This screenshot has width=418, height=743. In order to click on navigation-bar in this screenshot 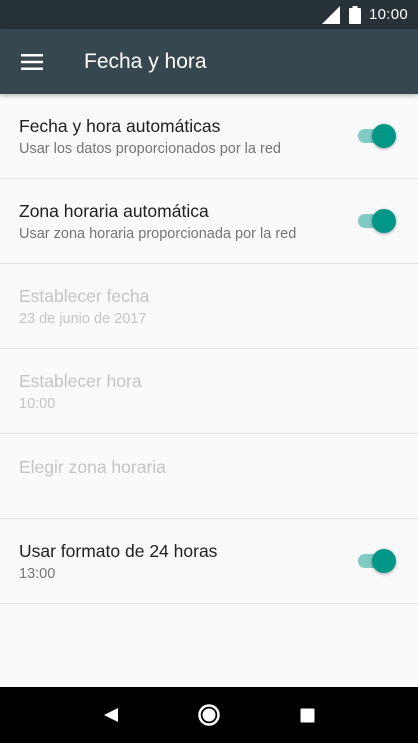, I will do `click(209, 715)`.